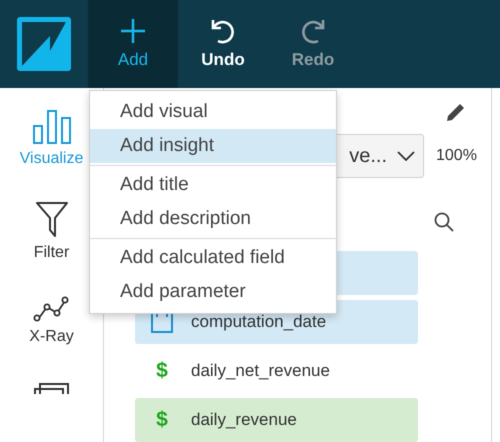 This screenshot has height=442, width=500. What do you see at coordinates (51, 337) in the screenshot?
I see `sidebar-label: X-Ray` at bounding box center [51, 337].